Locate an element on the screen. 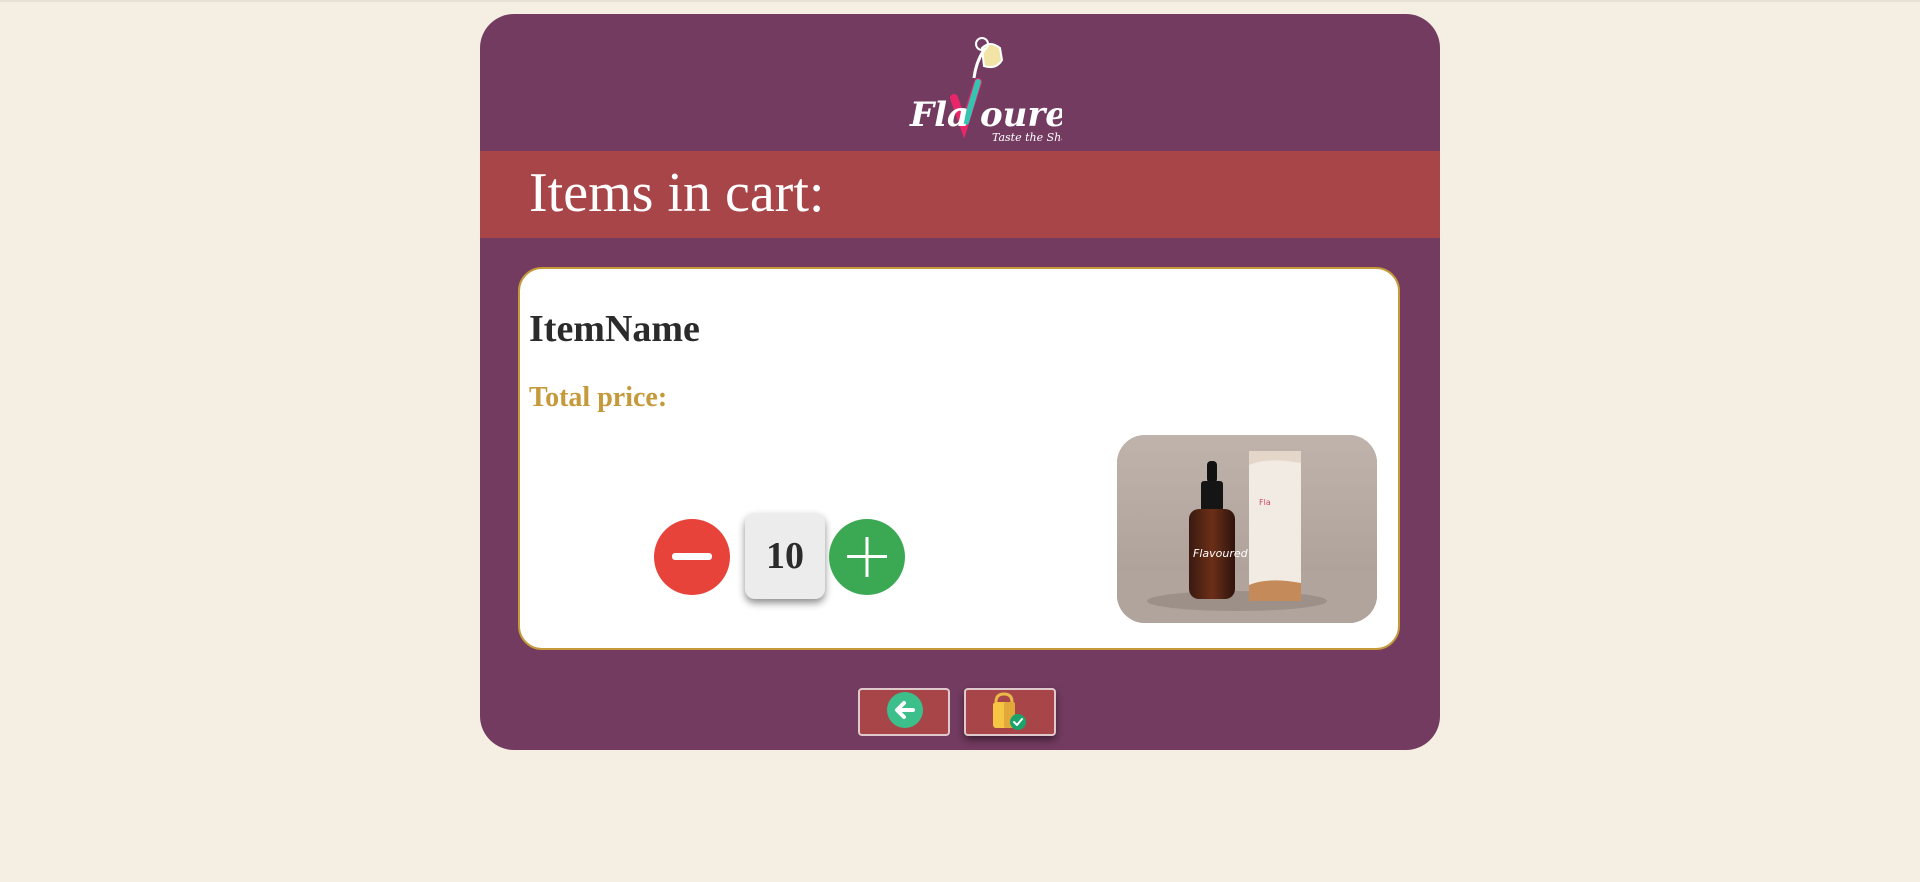  svg-text: oured is located at coordinates (1021, 115).